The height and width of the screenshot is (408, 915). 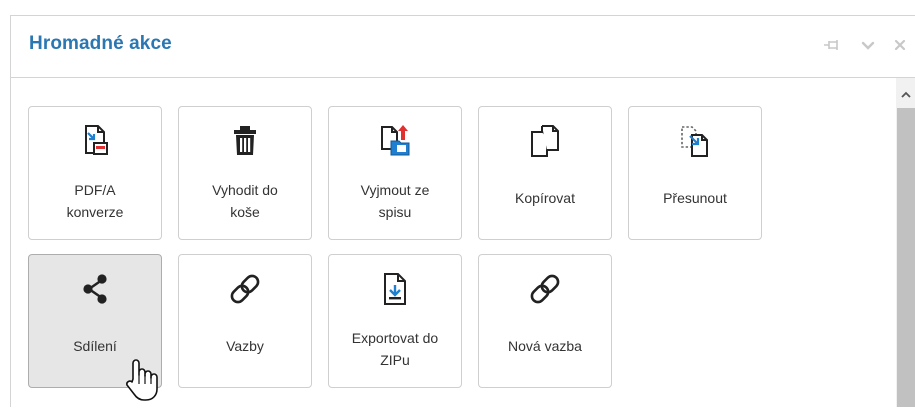 What do you see at coordinates (100, 43) in the screenshot?
I see `panel-title: Hromadné akce` at bounding box center [100, 43].